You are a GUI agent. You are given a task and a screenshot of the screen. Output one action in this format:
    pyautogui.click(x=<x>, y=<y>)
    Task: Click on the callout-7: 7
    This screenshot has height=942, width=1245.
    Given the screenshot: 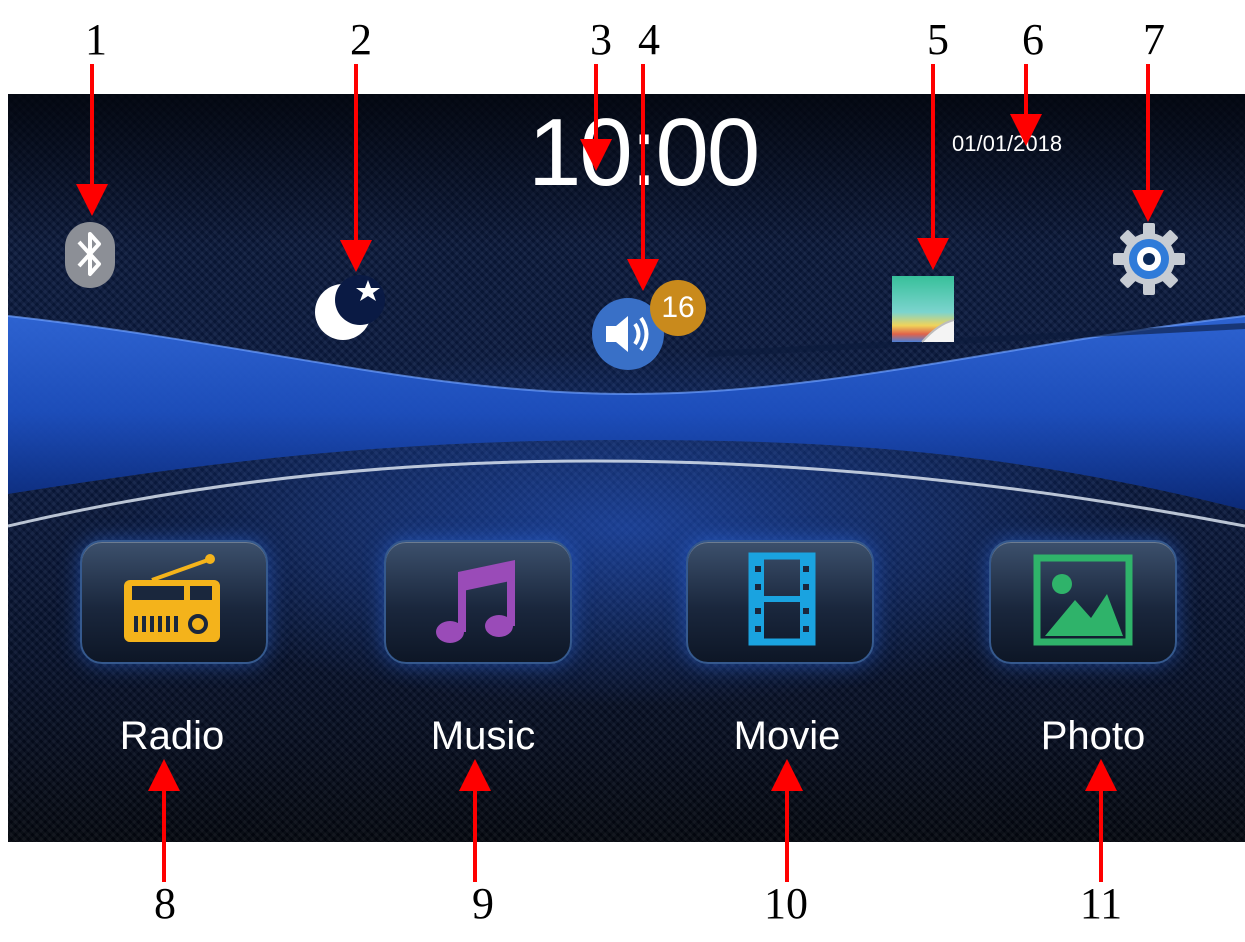 What is the action you would take?
    pyautogui.click(x=1154, y=39)
    